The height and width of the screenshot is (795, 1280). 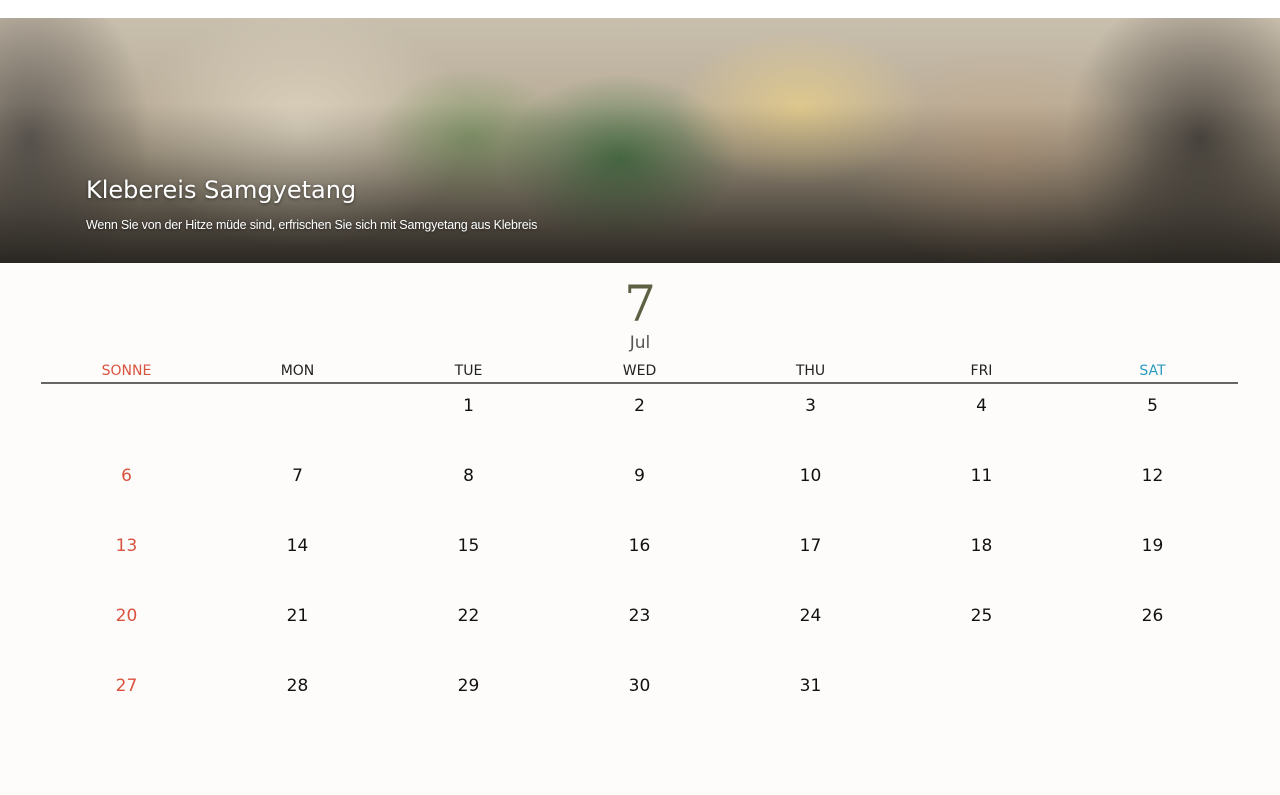 What do you see at coordinates (981, 419) in the screenshot?
I see `day-cell: 4` at bounding box center [981, 419].